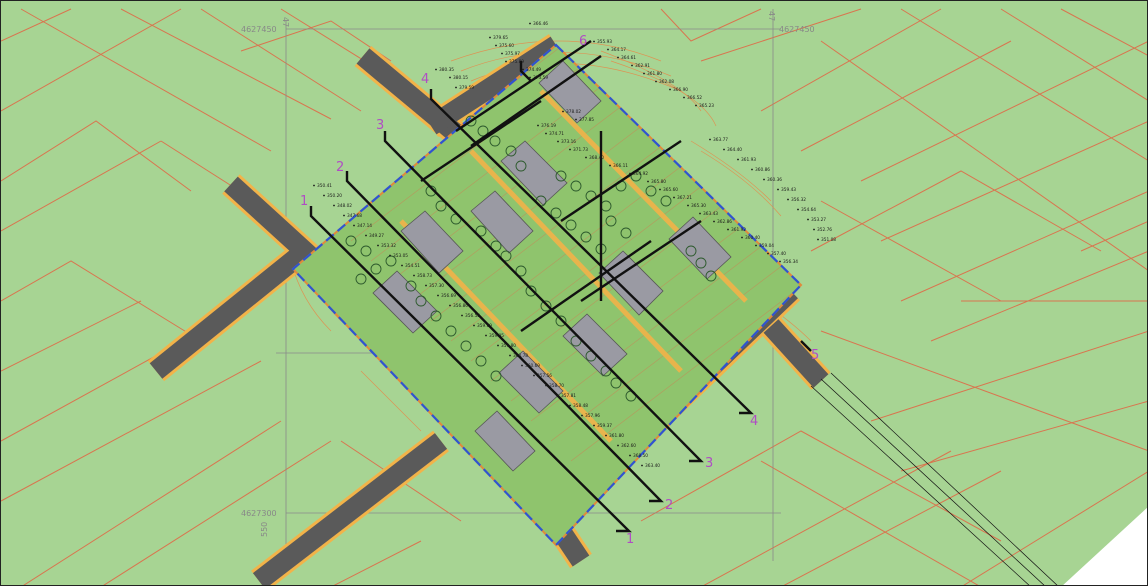 The width and height of the screenshot is (1148, 586). What do you see at coordinates (556, 134) in the screenshot?
I see `elevation-label: 374.71` at bounding box center [556, 134].